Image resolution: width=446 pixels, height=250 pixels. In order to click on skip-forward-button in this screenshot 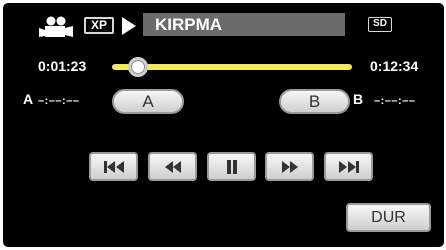, I will do `click(348, 166)`.